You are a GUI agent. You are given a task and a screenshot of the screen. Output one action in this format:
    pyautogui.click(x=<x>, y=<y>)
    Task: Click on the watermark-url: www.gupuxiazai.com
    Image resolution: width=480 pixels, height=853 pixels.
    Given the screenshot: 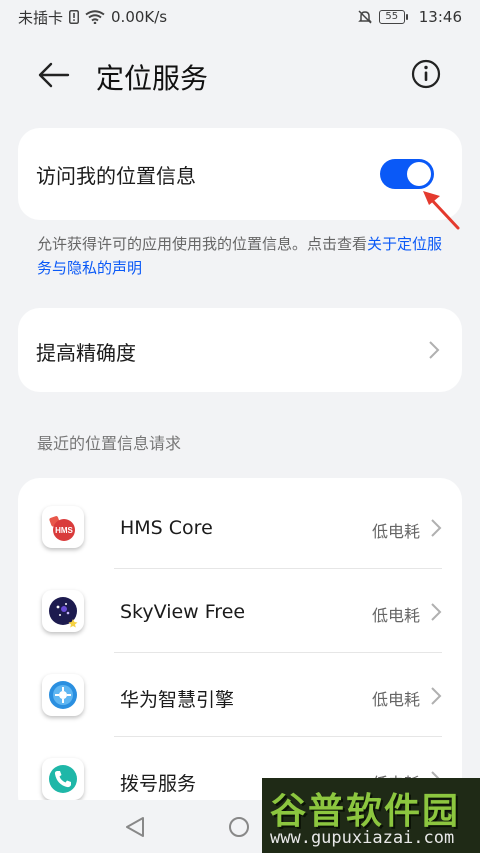 What is the action you would take?
    pyautogui.click(x=362, y=838)
    